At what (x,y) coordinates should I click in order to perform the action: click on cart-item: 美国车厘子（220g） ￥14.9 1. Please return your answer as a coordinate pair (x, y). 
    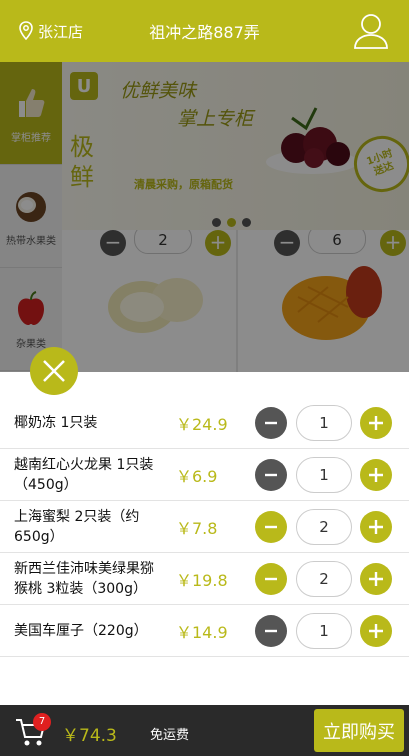
    Looking at the image, I should click on (204, 631).